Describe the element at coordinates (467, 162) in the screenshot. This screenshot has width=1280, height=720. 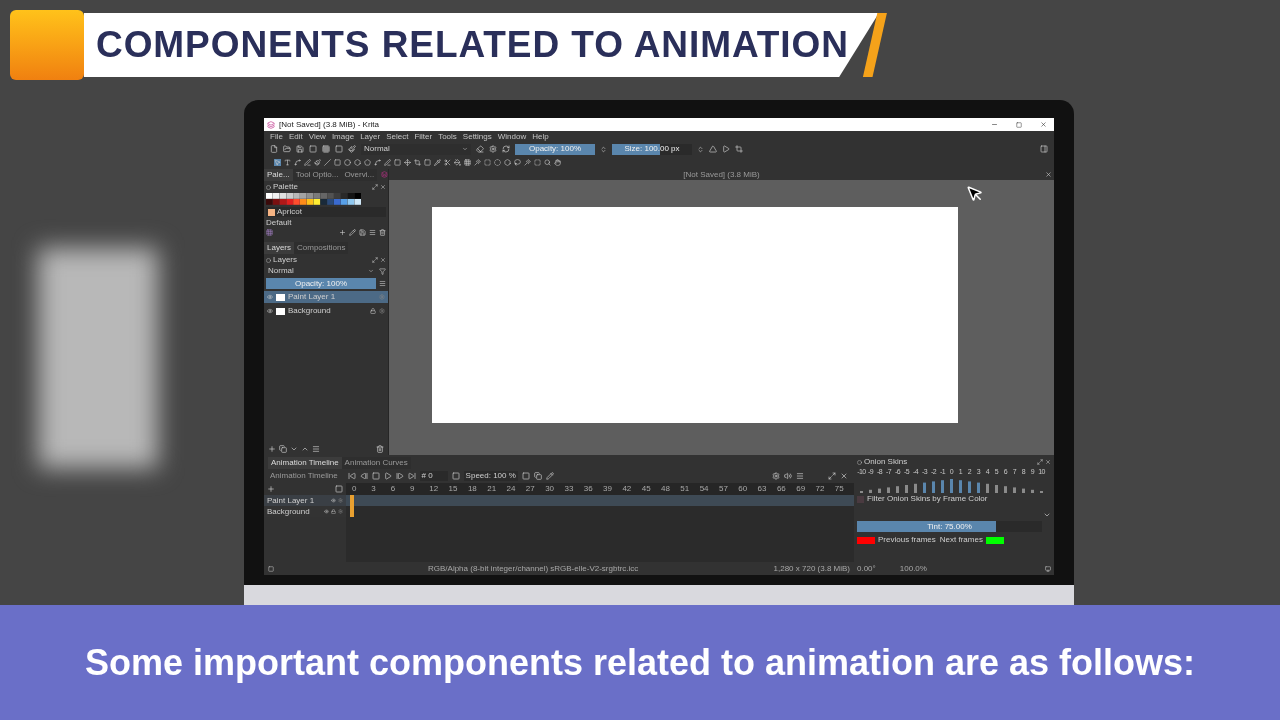
I see `grid-icon` at that location.